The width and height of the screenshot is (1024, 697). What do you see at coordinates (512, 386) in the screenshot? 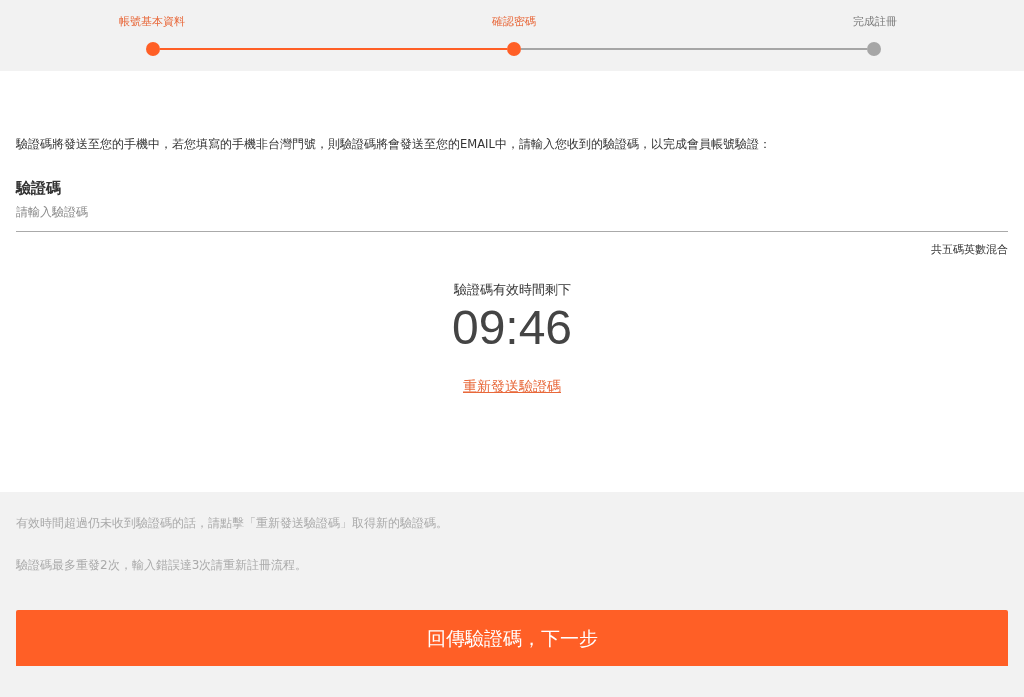
I see `resend-link: 重新發送驗證碼` at bounding box center [512, 386].